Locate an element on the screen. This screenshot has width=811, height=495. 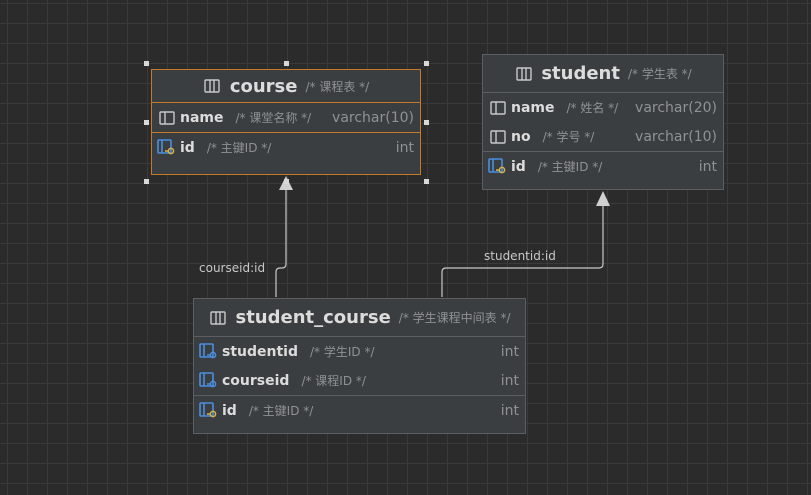
relation-line-courseid is located at coordinates (281, 242).